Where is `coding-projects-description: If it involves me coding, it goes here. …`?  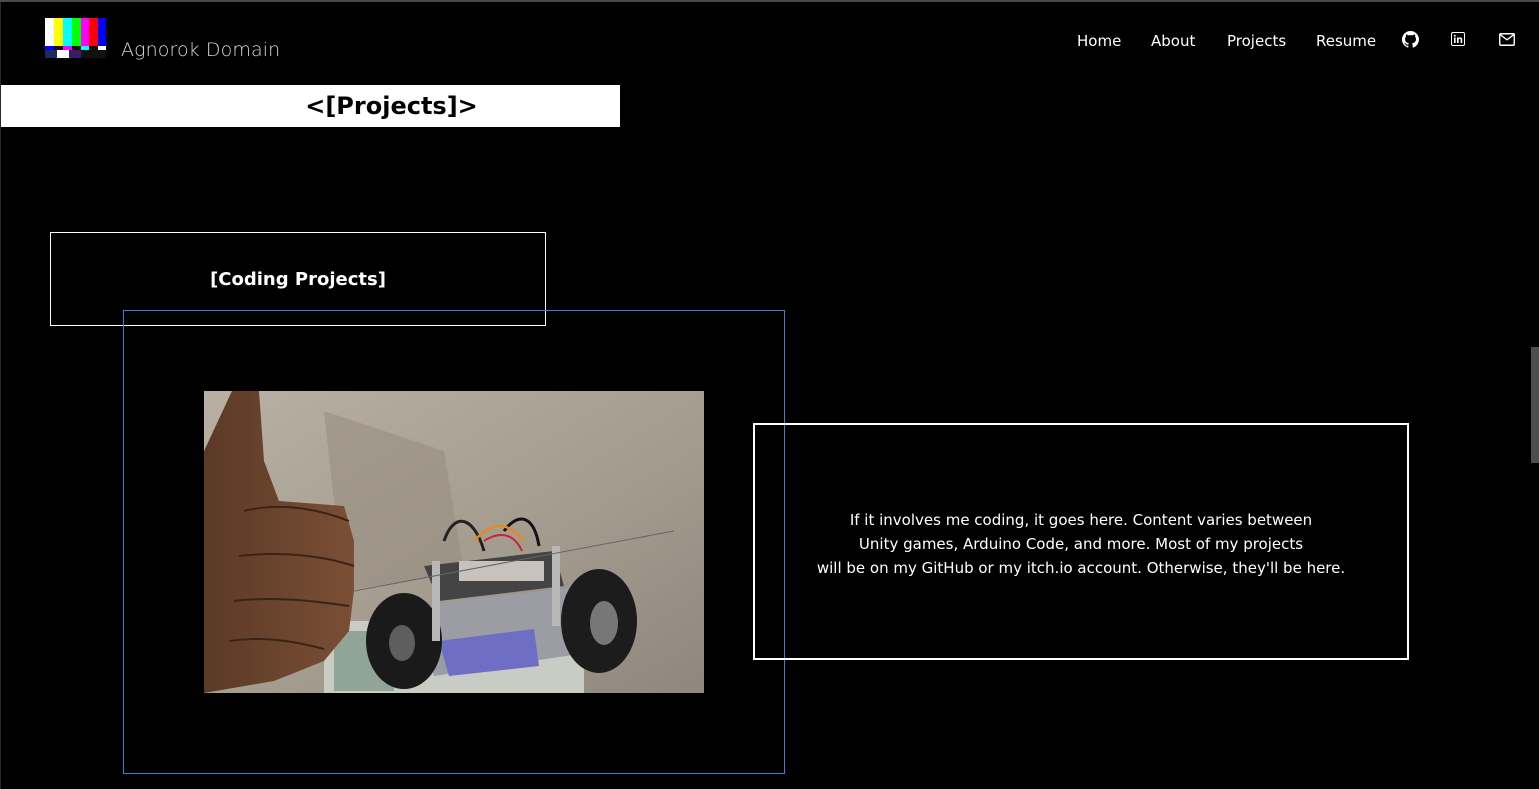
coding-projects-description: If it involves me coding, it goes here. … is located at coordinates (1081, 544).